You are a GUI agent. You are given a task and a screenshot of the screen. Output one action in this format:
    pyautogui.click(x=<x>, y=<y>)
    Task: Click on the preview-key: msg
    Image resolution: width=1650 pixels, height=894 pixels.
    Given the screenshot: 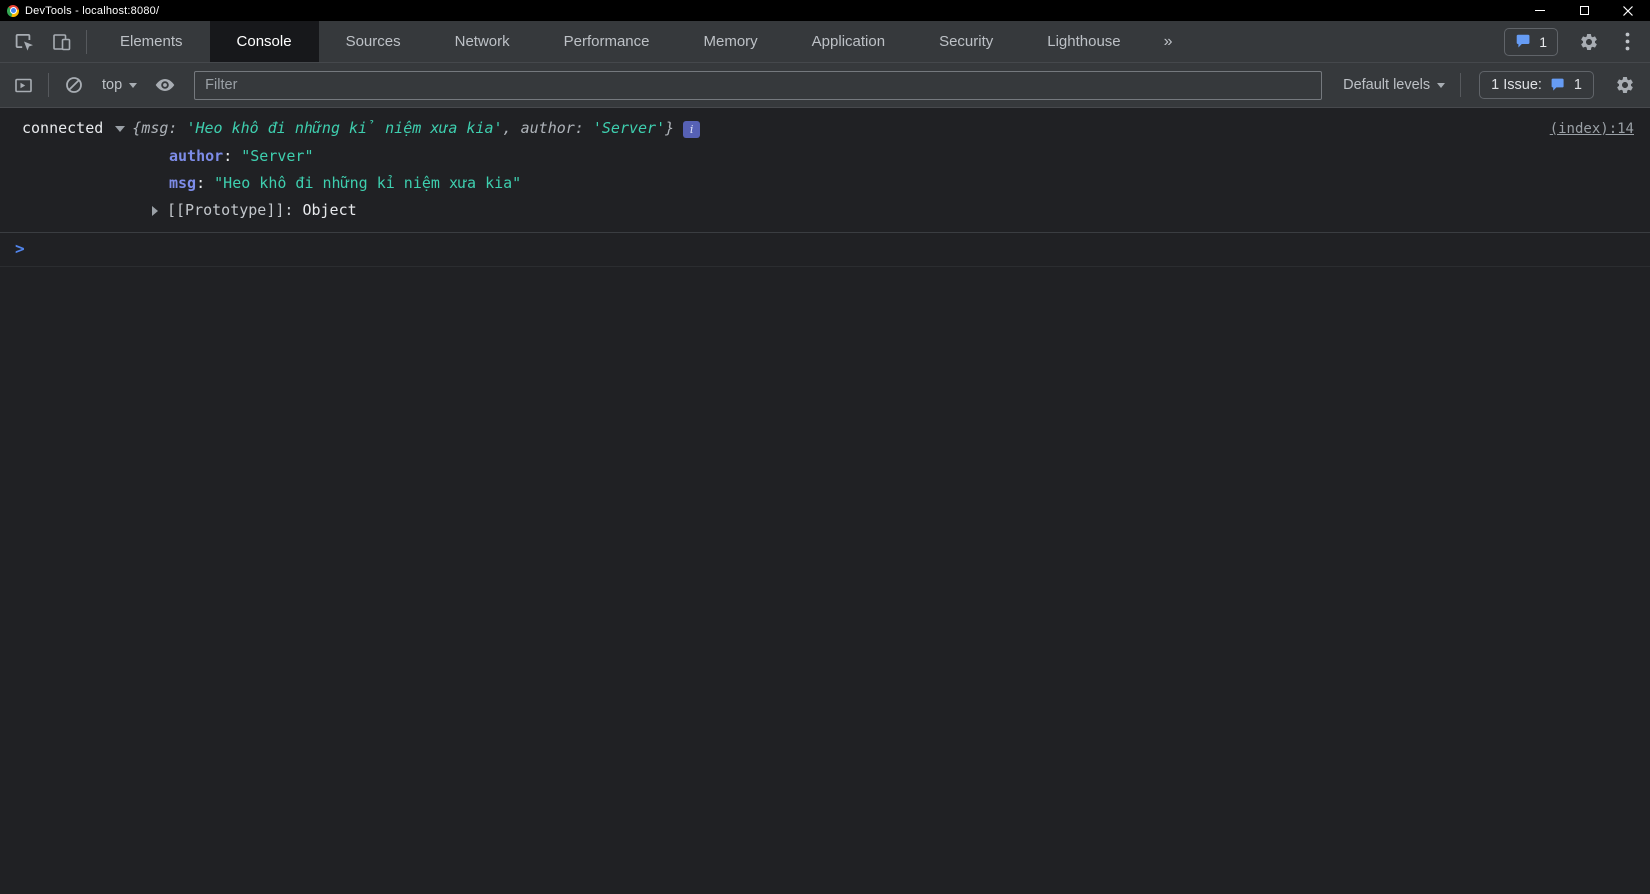 What is the action you would take?
    pyautogui.click(x=155, y=128)
    